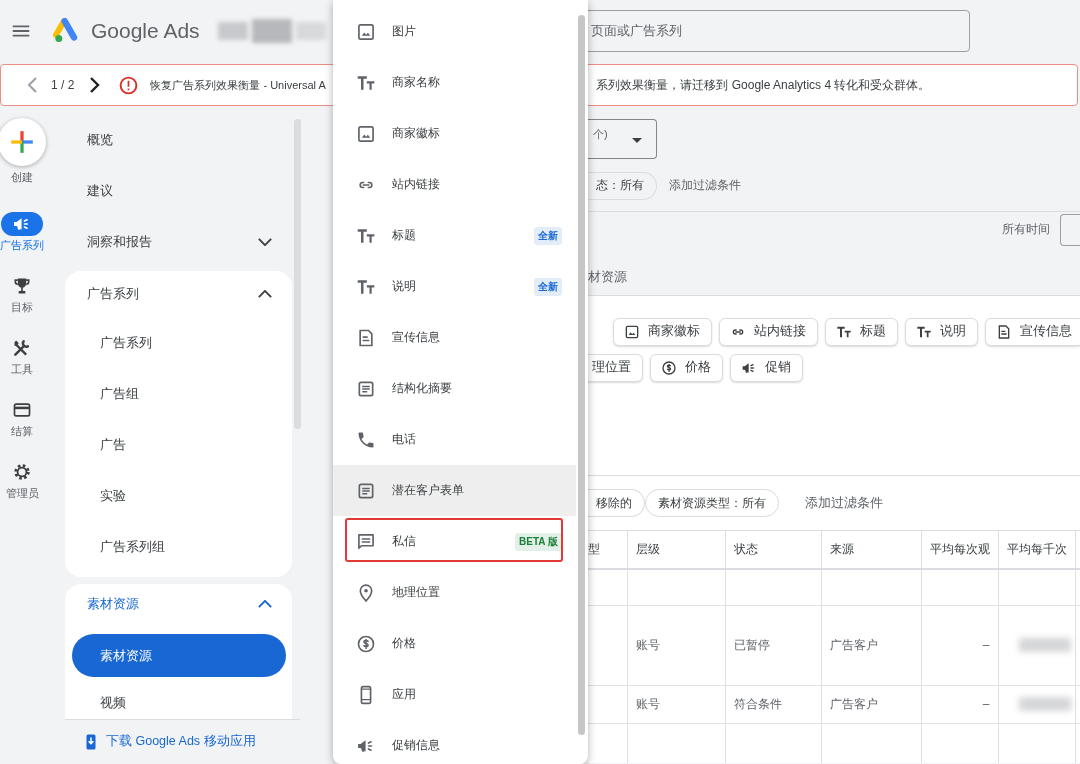 The width and height of the screenshot is (1080, 764). What do you see at coordinates (178, 698) in the screenshot?
I see `nav-subitem: 视频` at bounding box center [178, 698].